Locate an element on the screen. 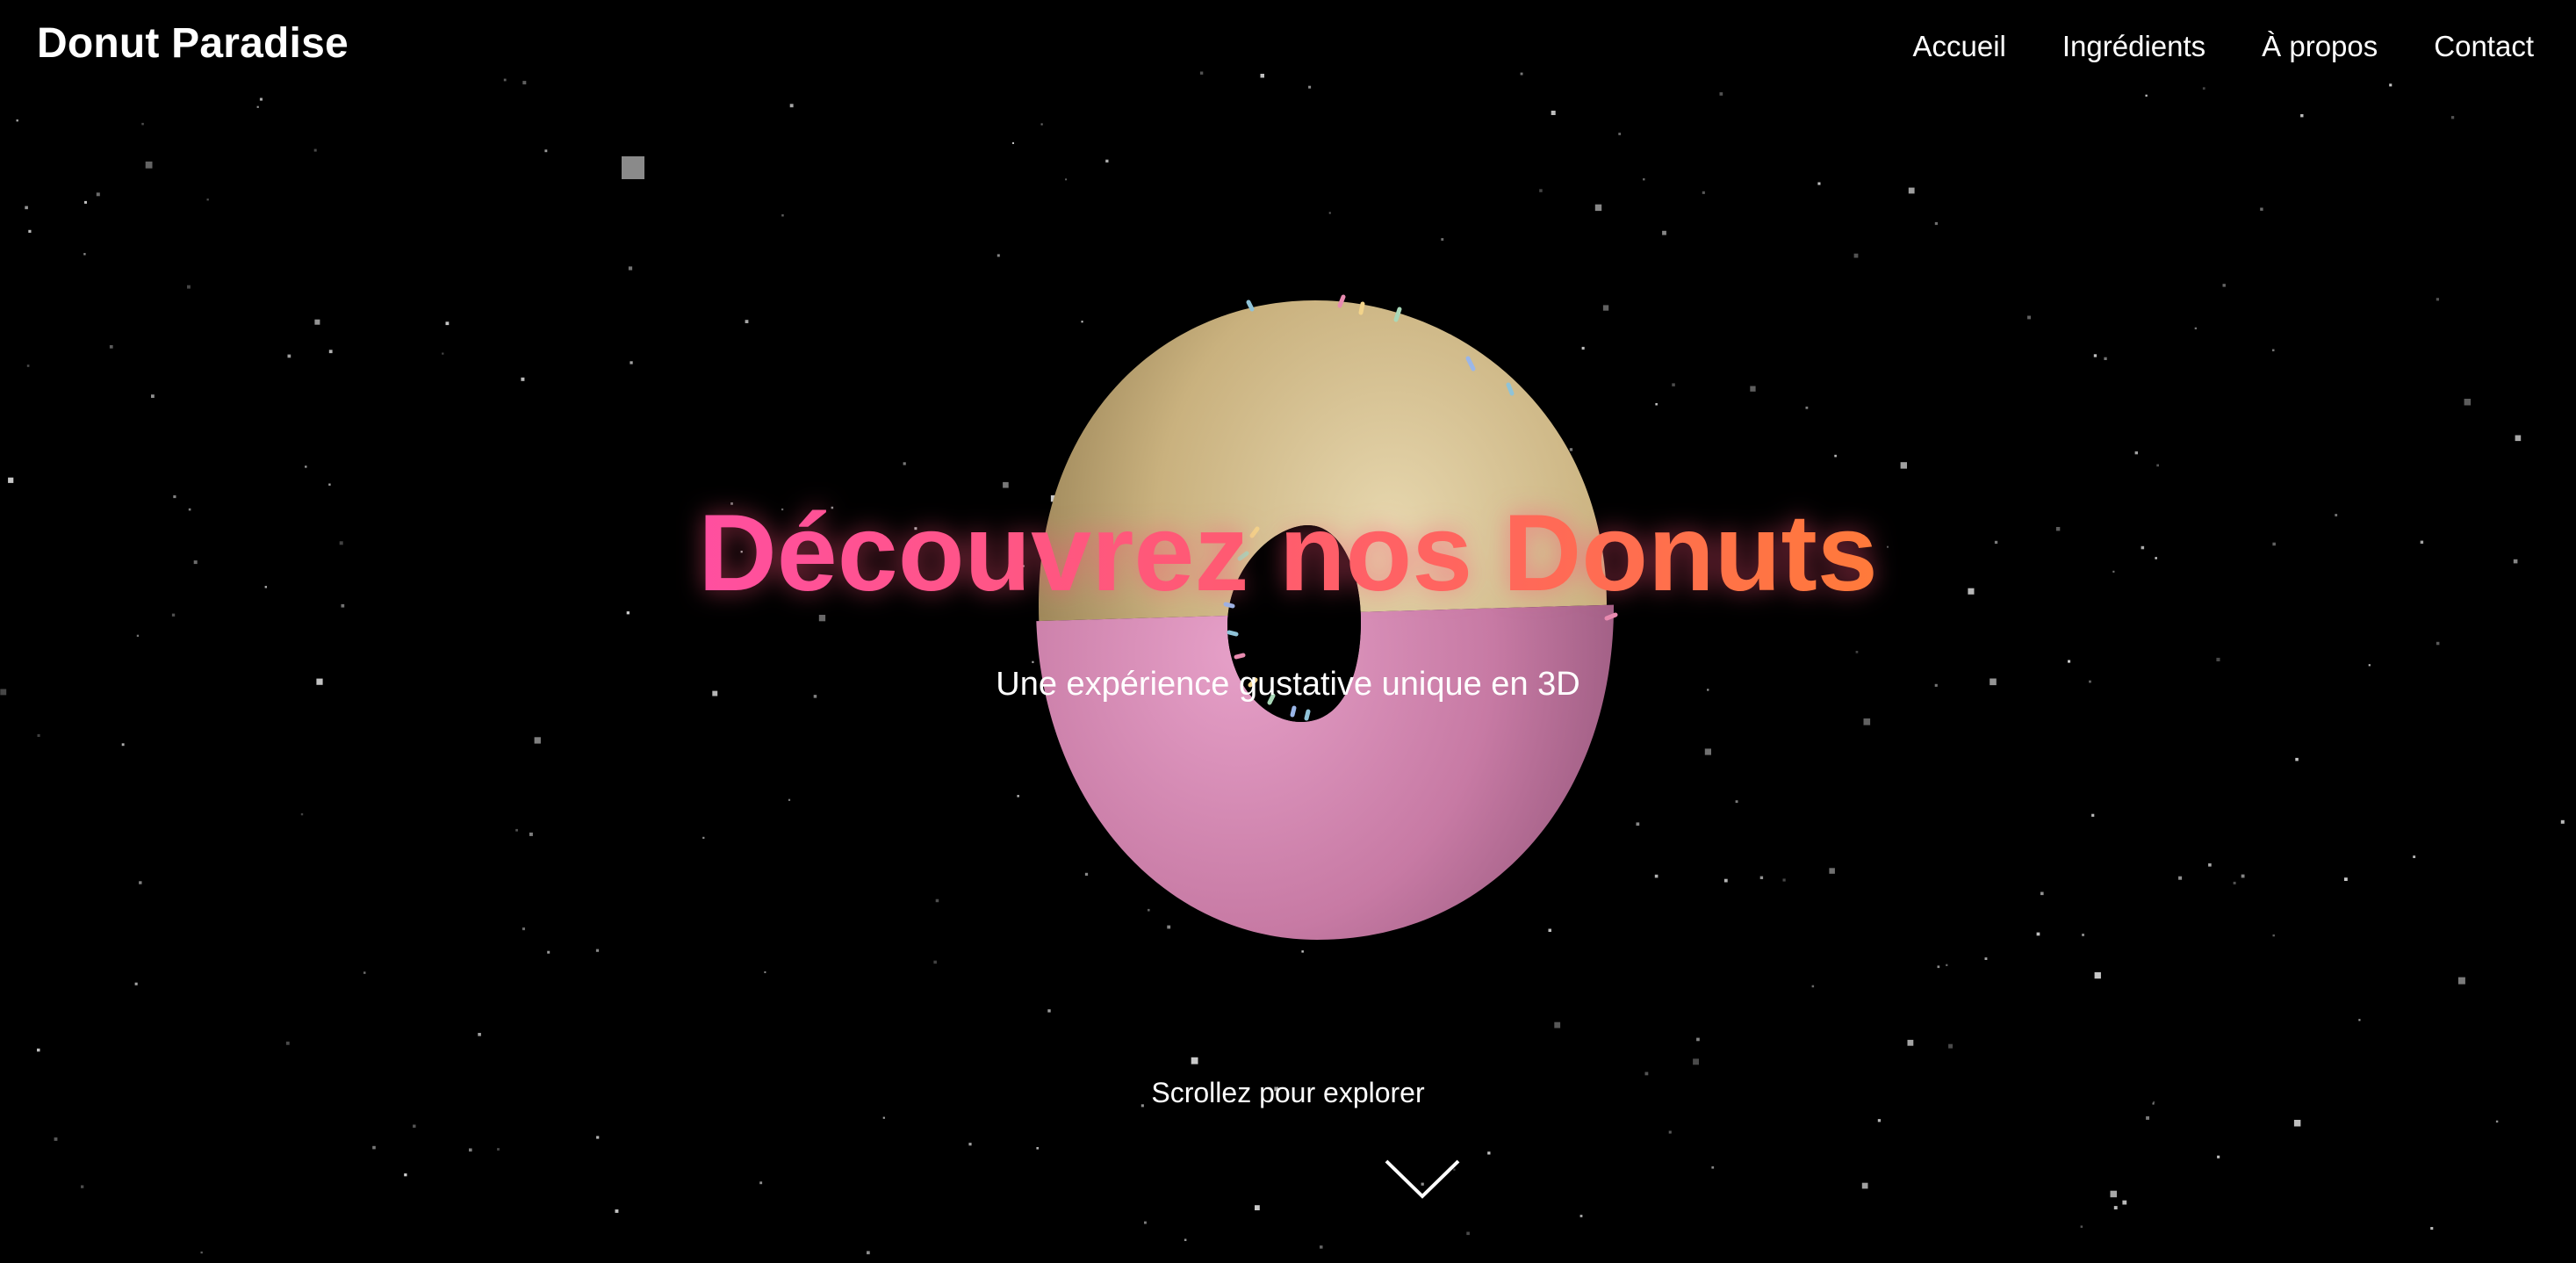  nav-item-ingredients: Ingrédients is located at coordinates (2133, 46).